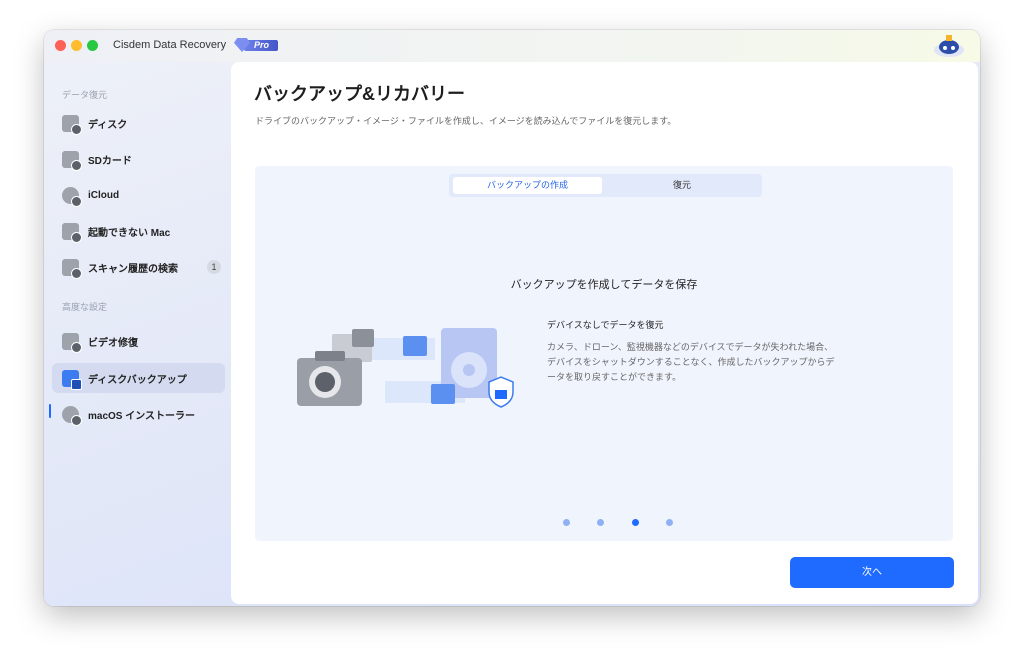 Image resolution: width=1024 pixels, height=664 pixels. What do you see at coordinates (72, 196) in the screenshot?
I see `icloud-icon` at bounding box center [72, 196].